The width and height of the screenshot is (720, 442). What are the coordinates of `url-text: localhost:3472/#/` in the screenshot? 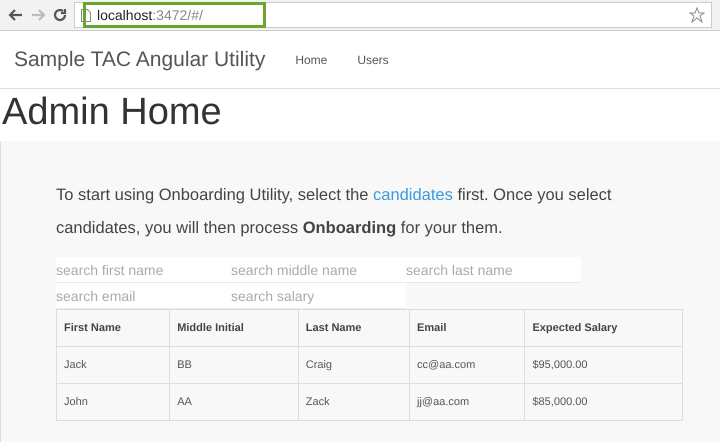 It's located at (150, 15).